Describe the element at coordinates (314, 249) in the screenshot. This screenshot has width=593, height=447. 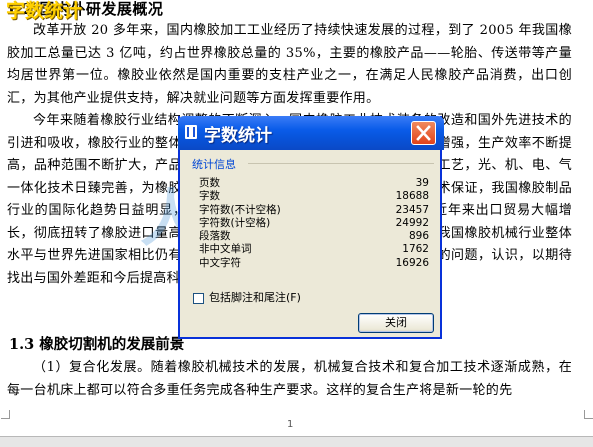
I see `stat-row-non-chinese-words: 非中文单词 1762` at that location.